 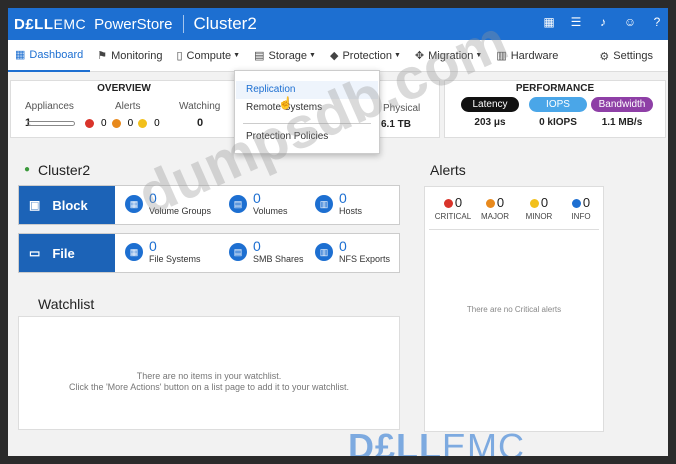 I want to click on top-icons: ▦ ☰ ♪ ☺ ?, so click(x=603, y=22).